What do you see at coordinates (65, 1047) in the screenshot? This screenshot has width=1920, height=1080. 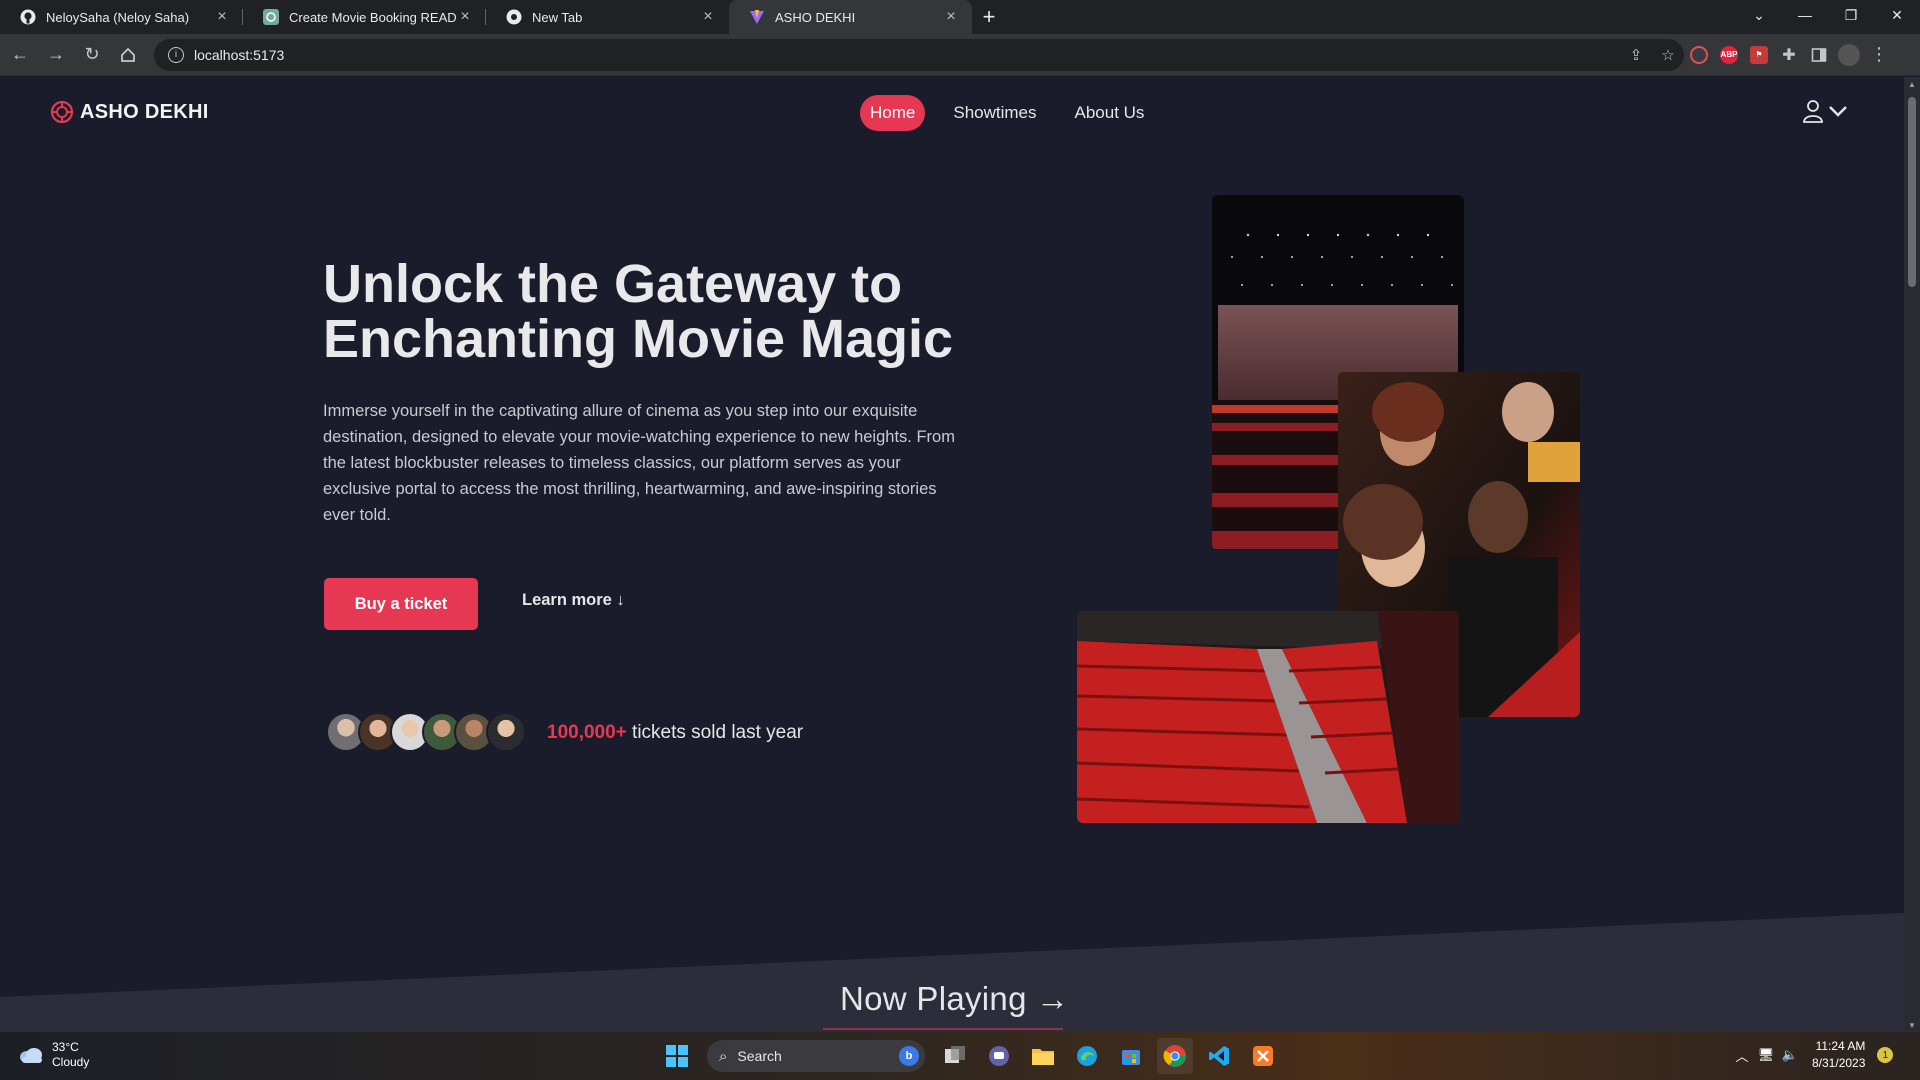 I see `weather-temp: 33°C` at bounding box center [65, 1047].